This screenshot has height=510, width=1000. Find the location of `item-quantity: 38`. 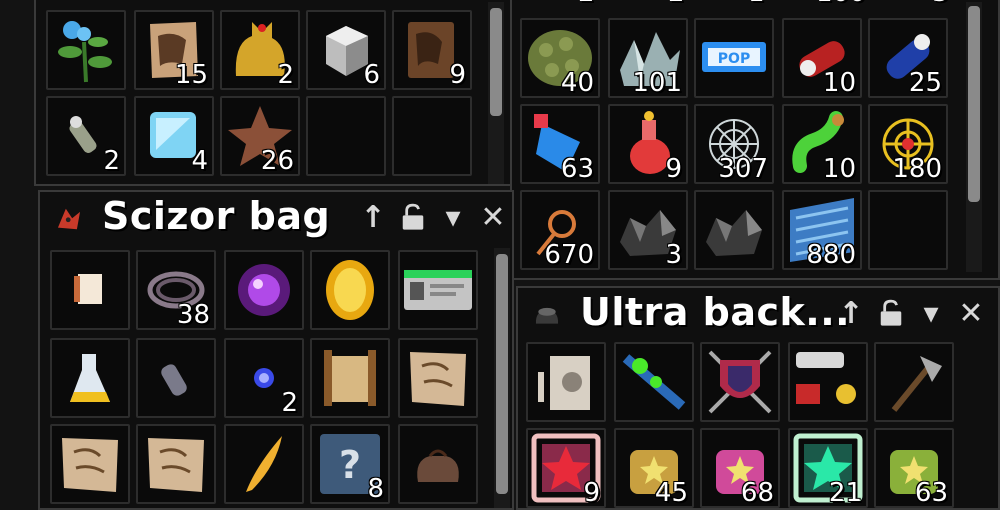

item-quantity: 38 is located at coordinates (193, 315).